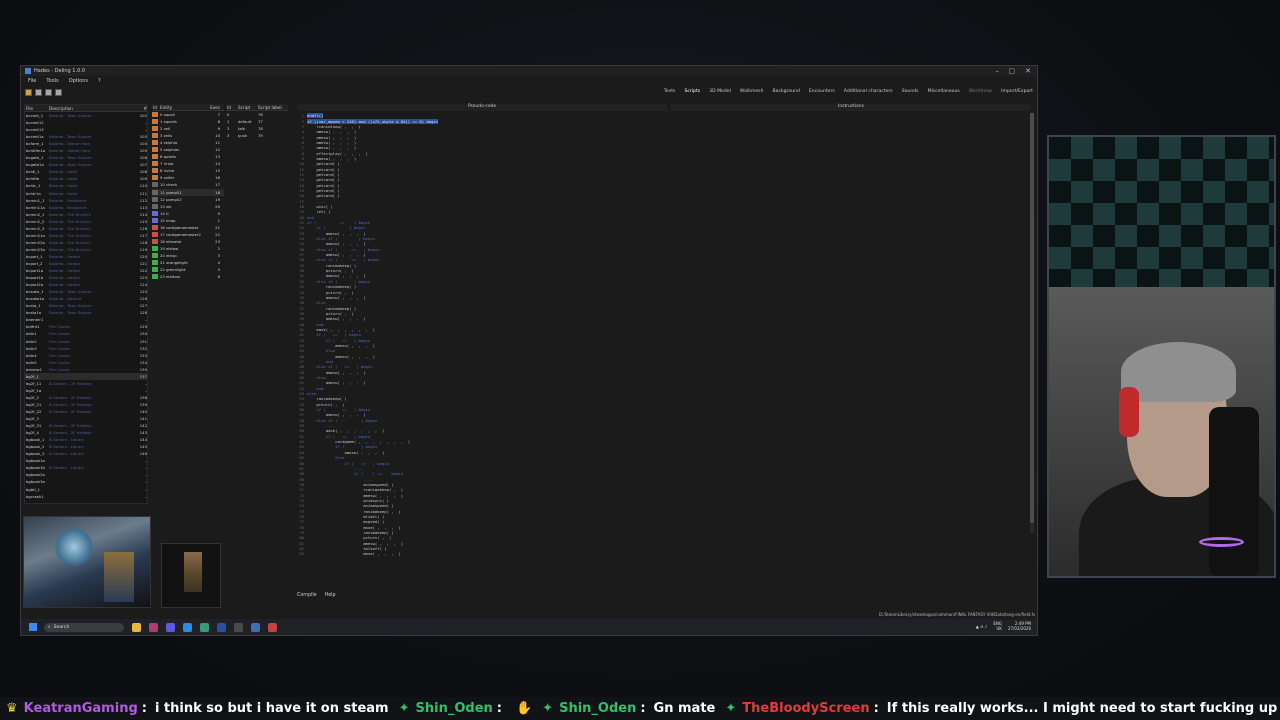 The height and width of the screenshot is (720, 1280). Describe the element at coordinates (670, 91) in the screenshot. I see `tab-texts: Texts` at that location.